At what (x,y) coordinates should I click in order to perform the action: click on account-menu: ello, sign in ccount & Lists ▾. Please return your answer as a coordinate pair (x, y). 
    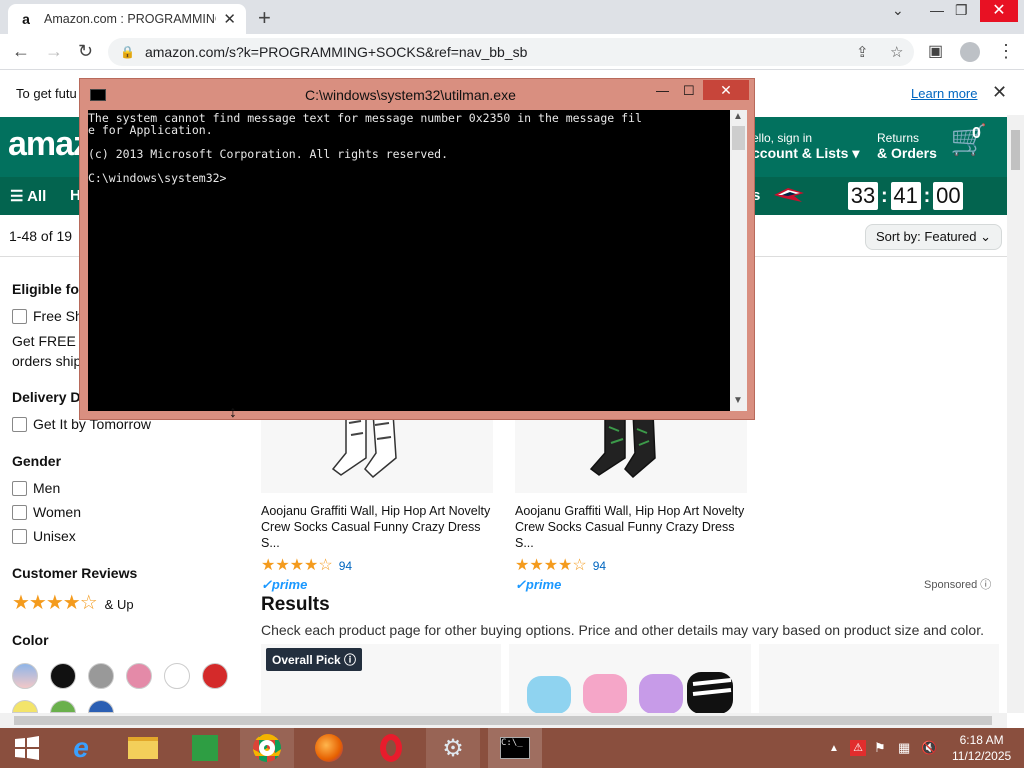
    Looking at the image, I should click on (805, 146).